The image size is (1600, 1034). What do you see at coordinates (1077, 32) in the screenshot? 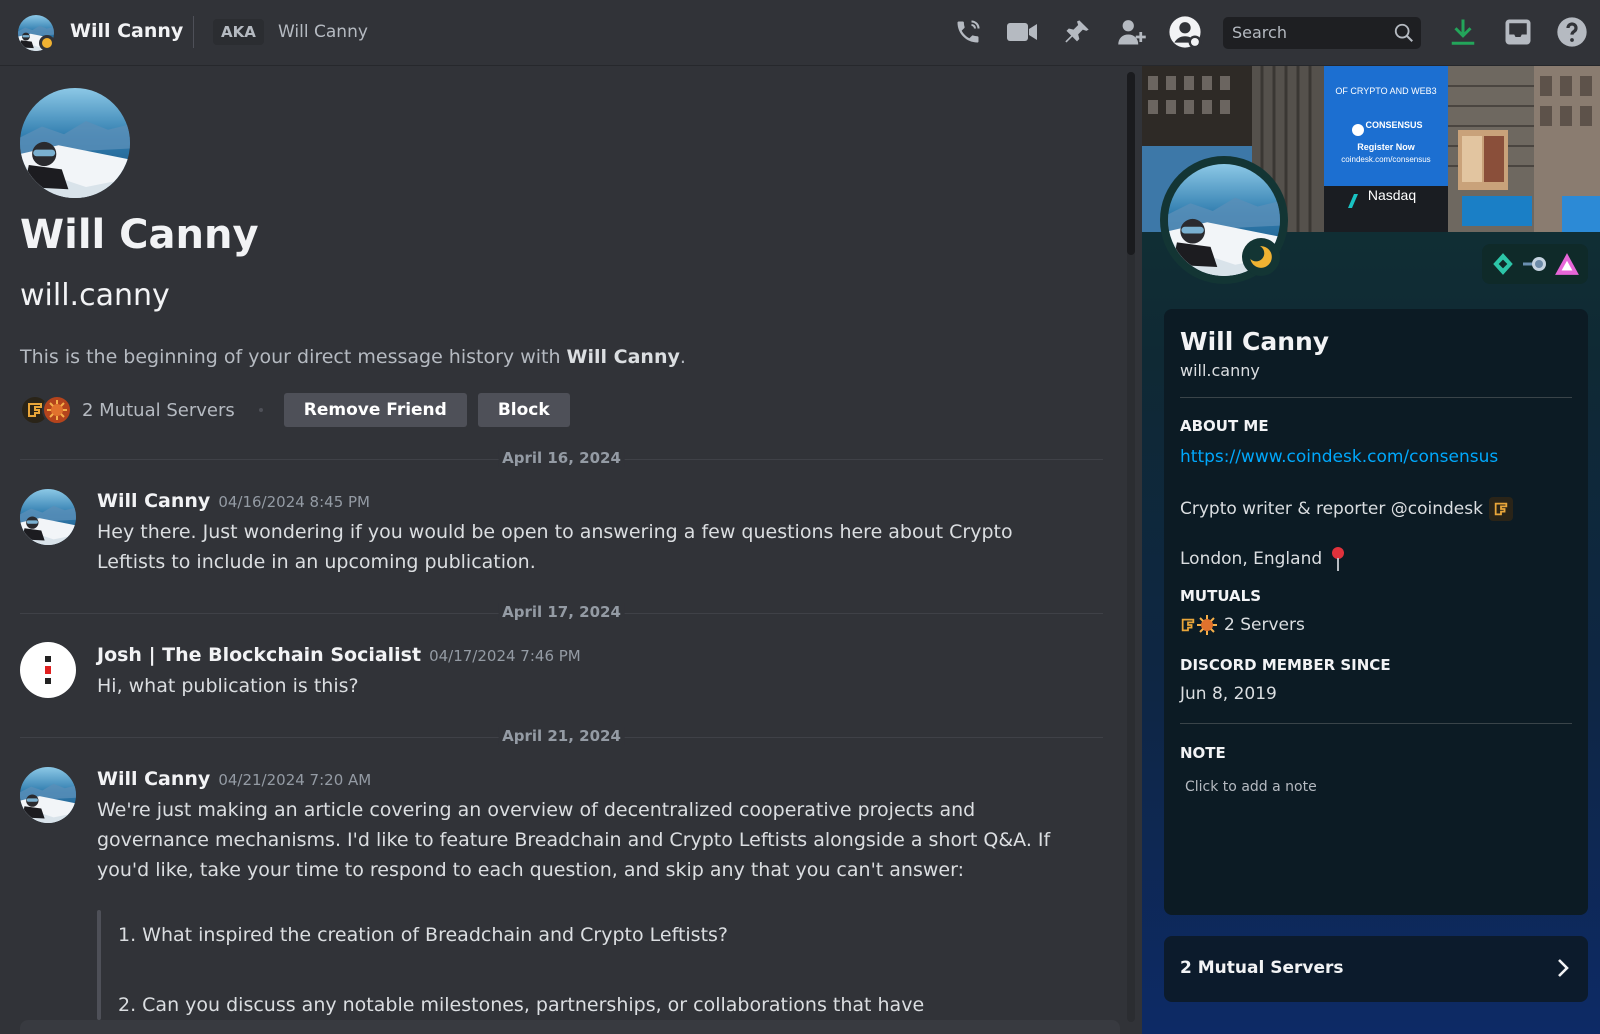
I see `pin-icon` at bounding box center [1077, 32].